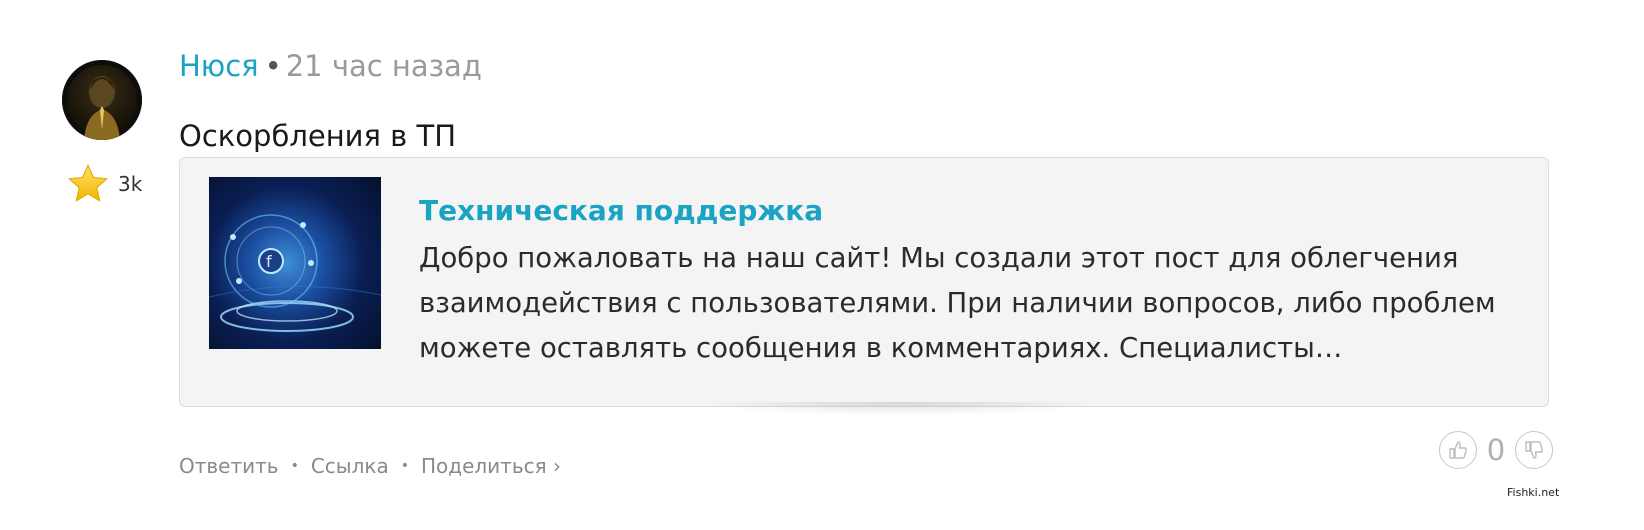 Image resolution: width=1644 pixels, height=530 pixels. I want to click on star-icon, so click(88, 183).